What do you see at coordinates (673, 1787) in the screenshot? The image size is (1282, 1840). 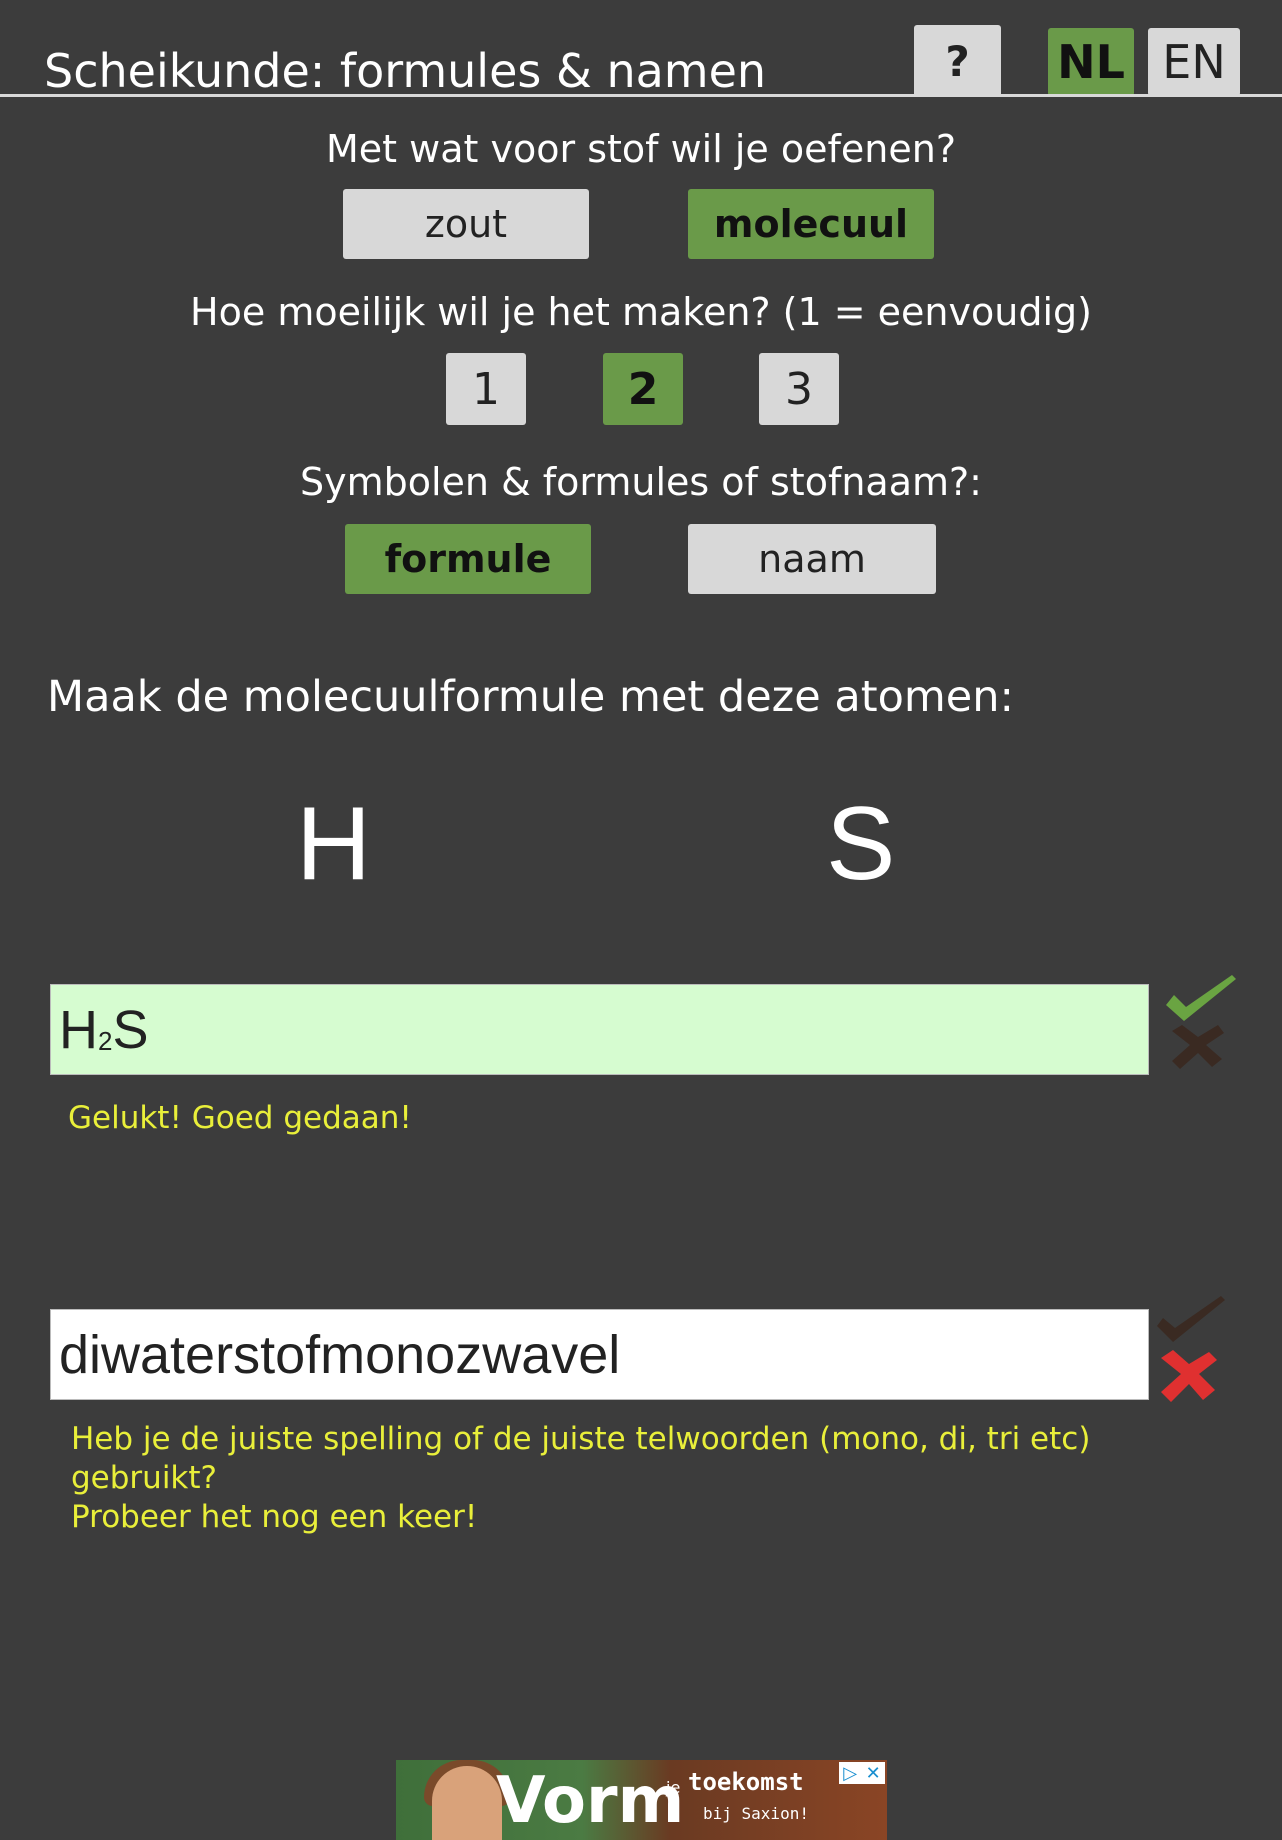 I see `ad-small-text: je` at bounding box center [673, 1787].